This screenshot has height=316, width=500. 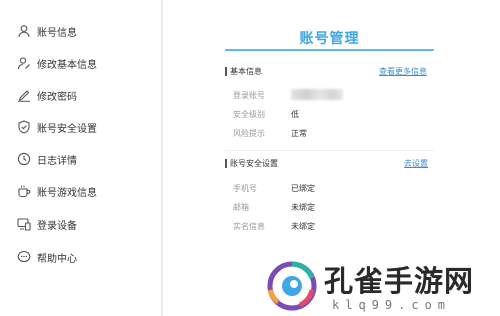 What do you see at coordinates (295, 114) in the screenshot?
I see `security-level-value: 低` at bounding box center [295, 114].